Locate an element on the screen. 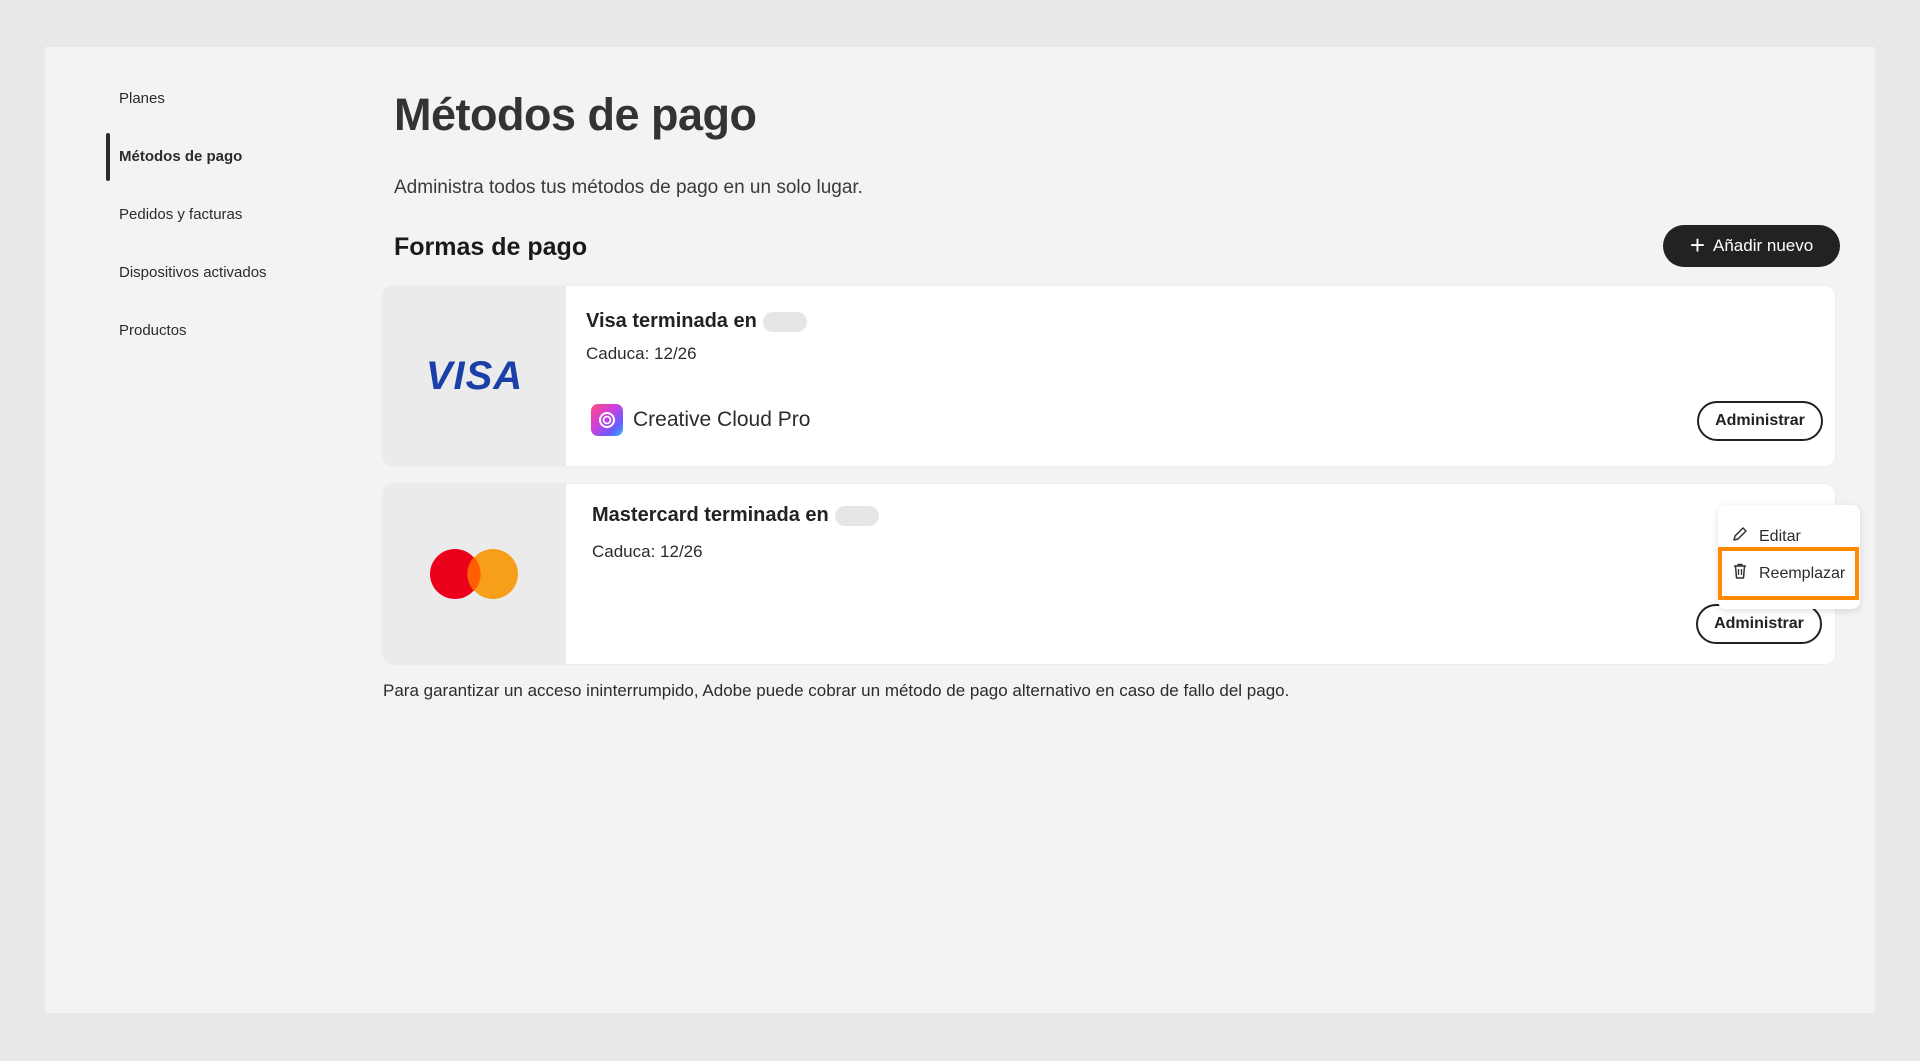 The image size is (1920, 1061). card-logo-area: VISA is located at coordinates (474, 376).